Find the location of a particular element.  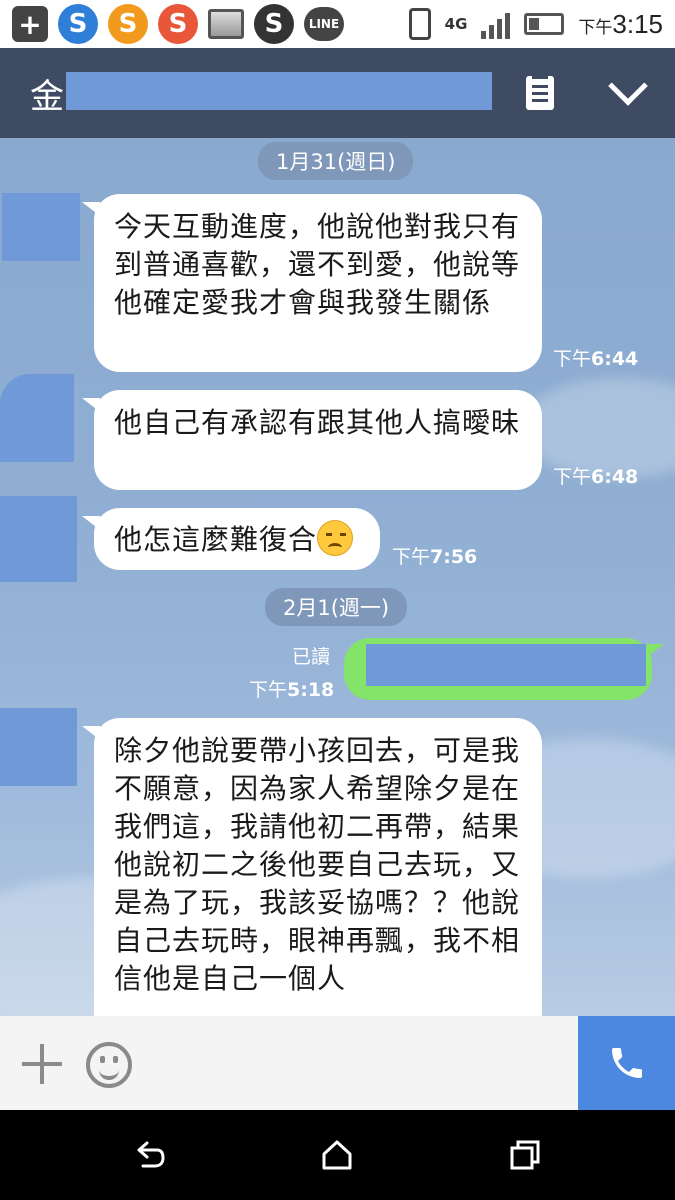

plus-icon is located at coordinates (42, 1064).